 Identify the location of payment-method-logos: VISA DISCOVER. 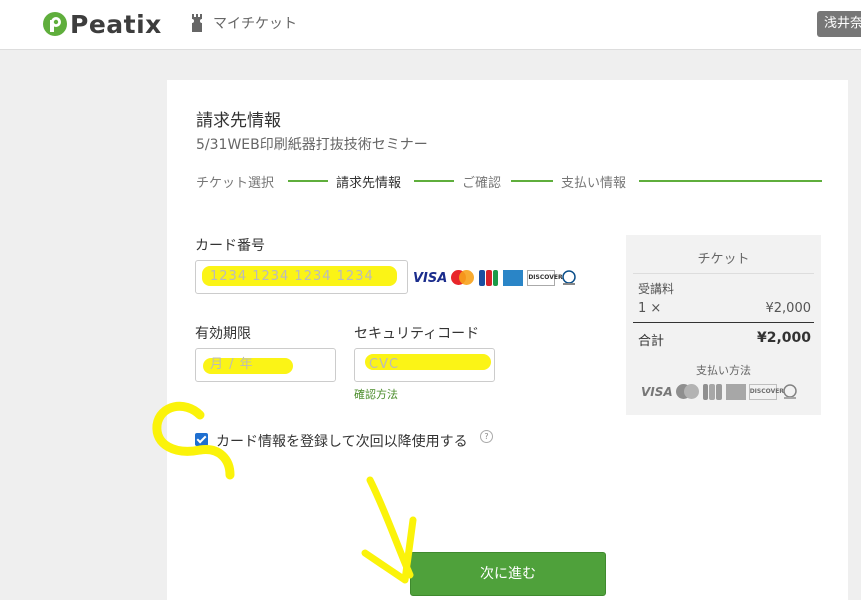
(720, 392).